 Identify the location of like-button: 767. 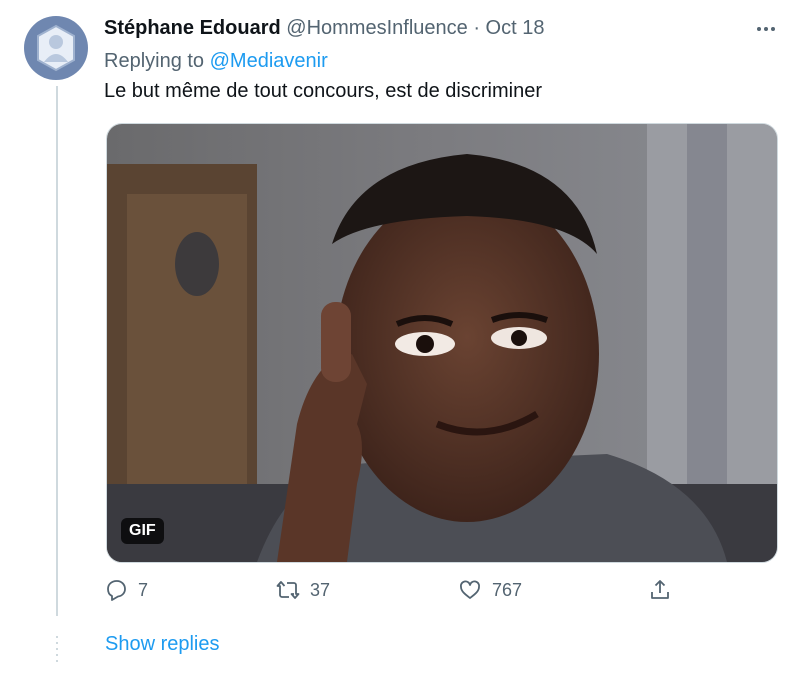
(490, 590).